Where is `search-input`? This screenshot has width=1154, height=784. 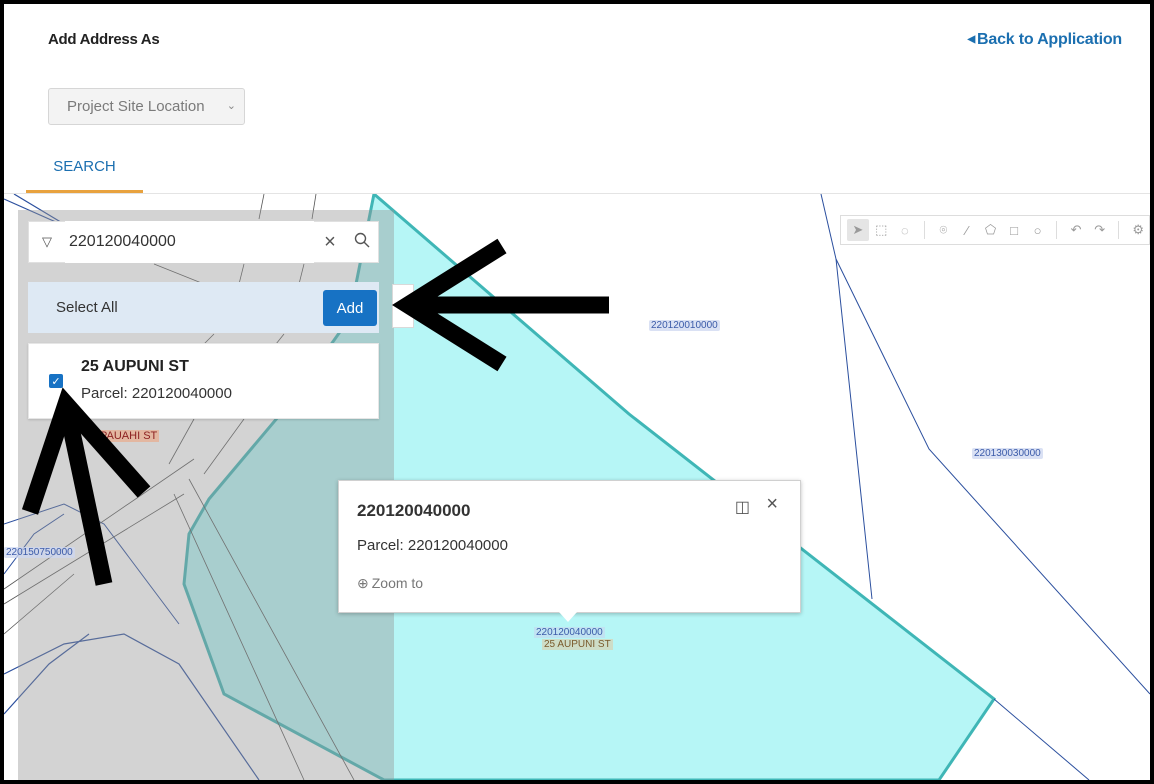 search-input is located at coordinates (189, 242).